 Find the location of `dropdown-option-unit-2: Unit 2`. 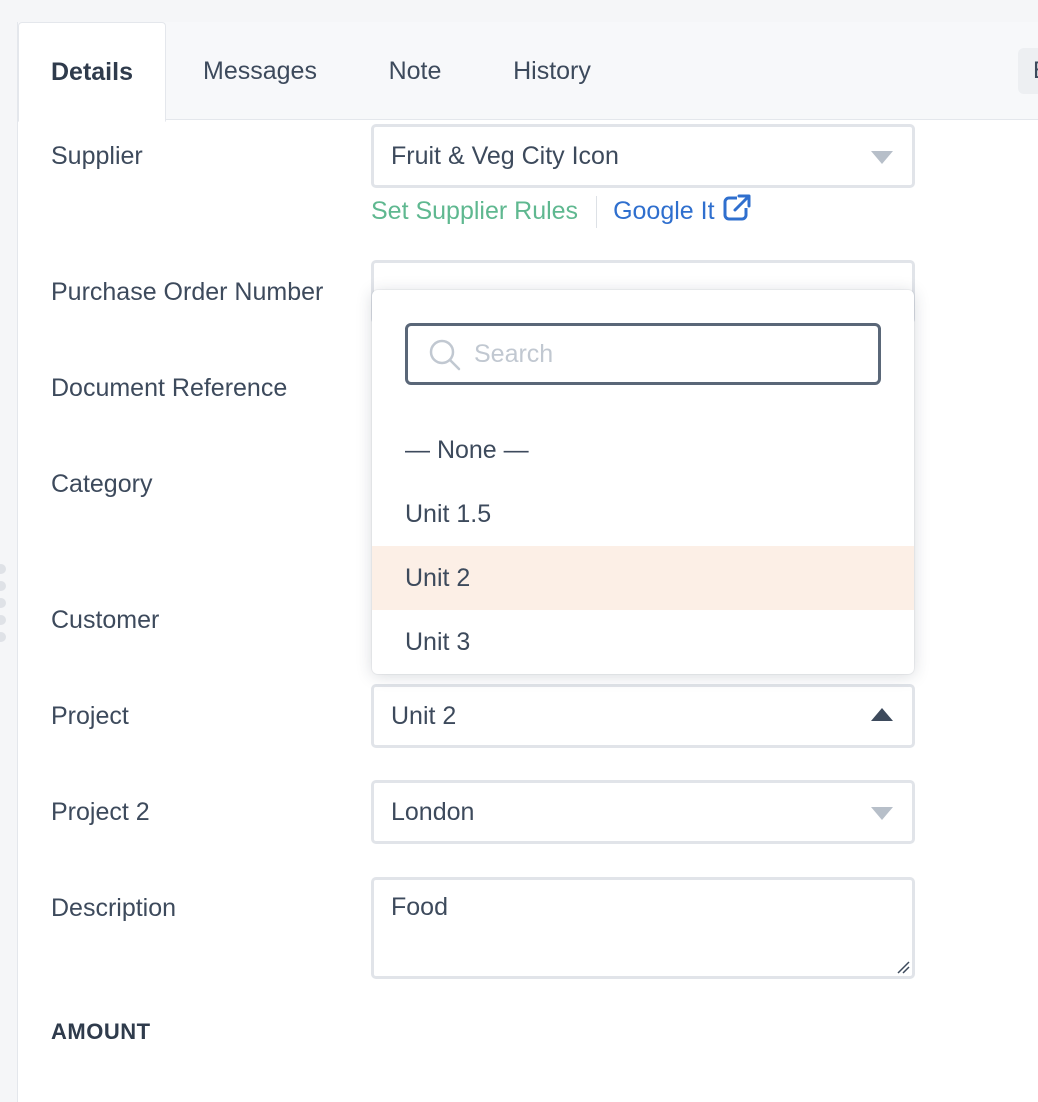

dropdown-option-unit-2: Unit 2 is located at coordinates (643, 578).